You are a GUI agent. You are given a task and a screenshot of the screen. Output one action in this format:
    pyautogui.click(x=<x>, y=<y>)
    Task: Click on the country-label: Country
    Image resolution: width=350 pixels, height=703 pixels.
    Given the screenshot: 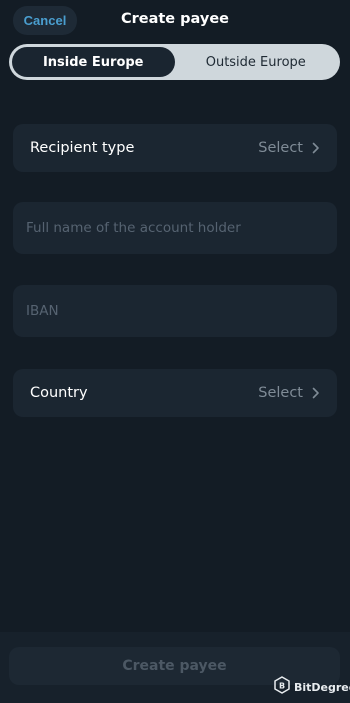 What is the action you would take?
    pyautogui.click(x=59, y=393)
    